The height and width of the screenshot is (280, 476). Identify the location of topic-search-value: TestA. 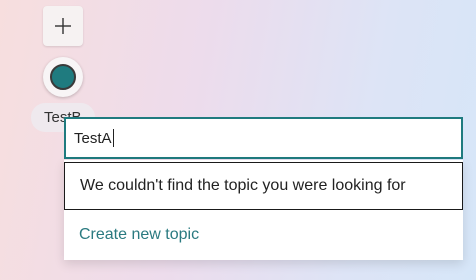
(93, 138).